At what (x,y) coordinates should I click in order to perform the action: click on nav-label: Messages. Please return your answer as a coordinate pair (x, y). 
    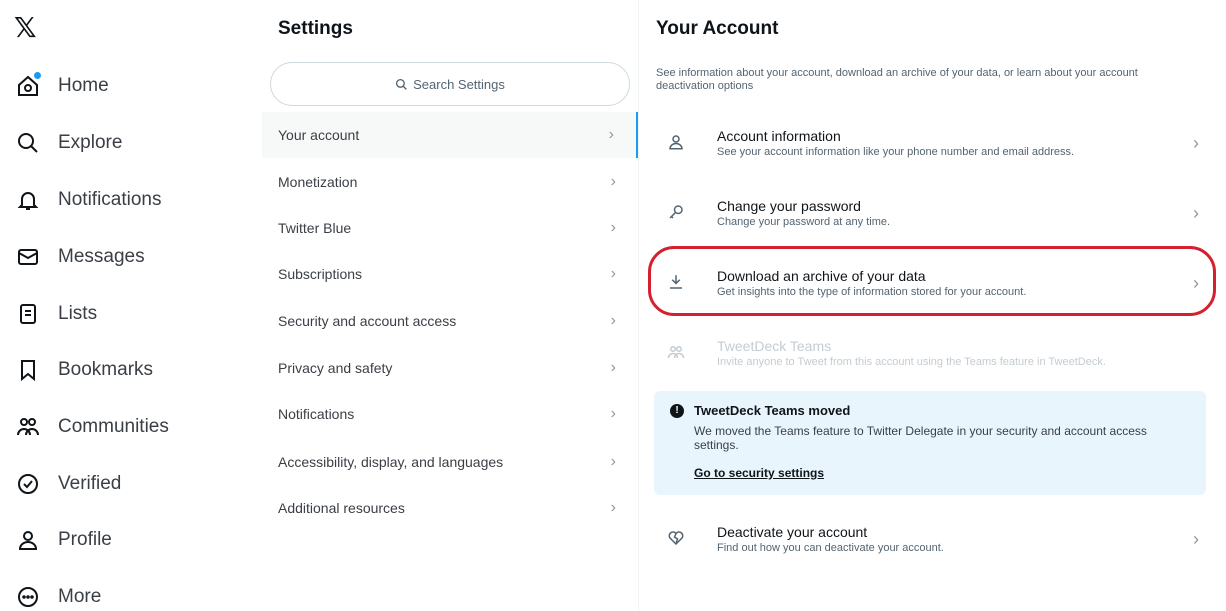
    Looking at the image, I should click on (101, 256).